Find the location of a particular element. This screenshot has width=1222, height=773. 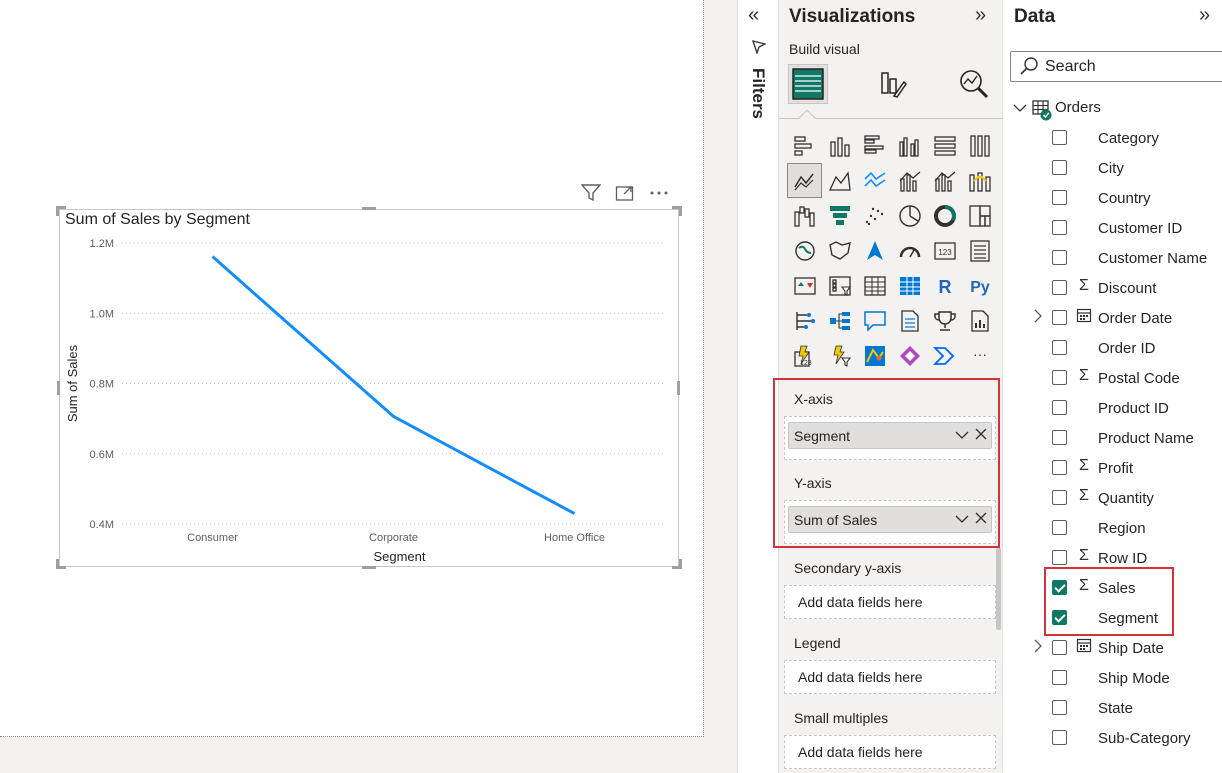

filters-pane-collapsed: « Filters is located at coordinates (757, 386).